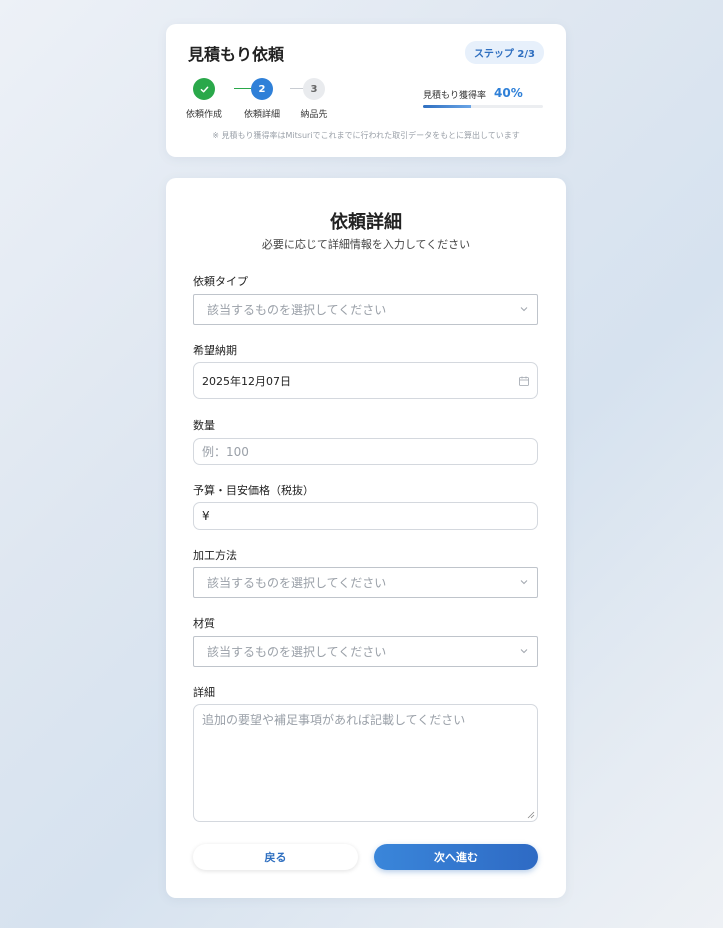 This screenshot has height=928, width=723. What do you see at coordinates (456, 857) in the screenshot?
I see `next-button: 次へ進む` at bounding box center [456, 857].